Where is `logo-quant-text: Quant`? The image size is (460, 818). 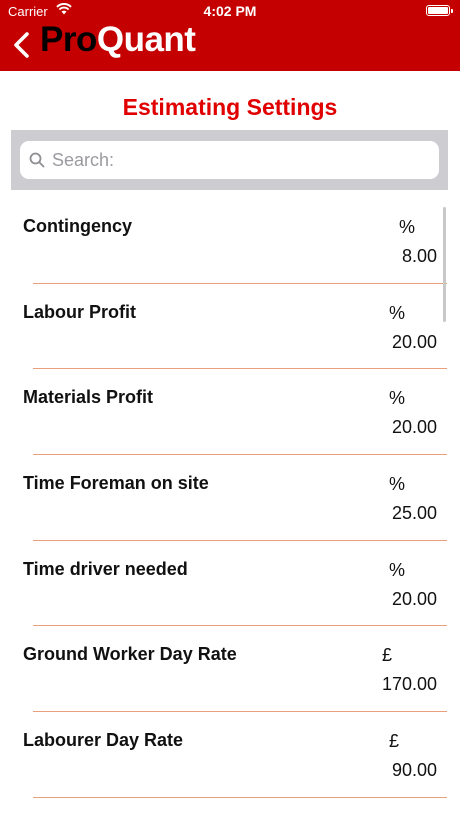 logo-quant-text: Quant is located at coordinates (146, 39).